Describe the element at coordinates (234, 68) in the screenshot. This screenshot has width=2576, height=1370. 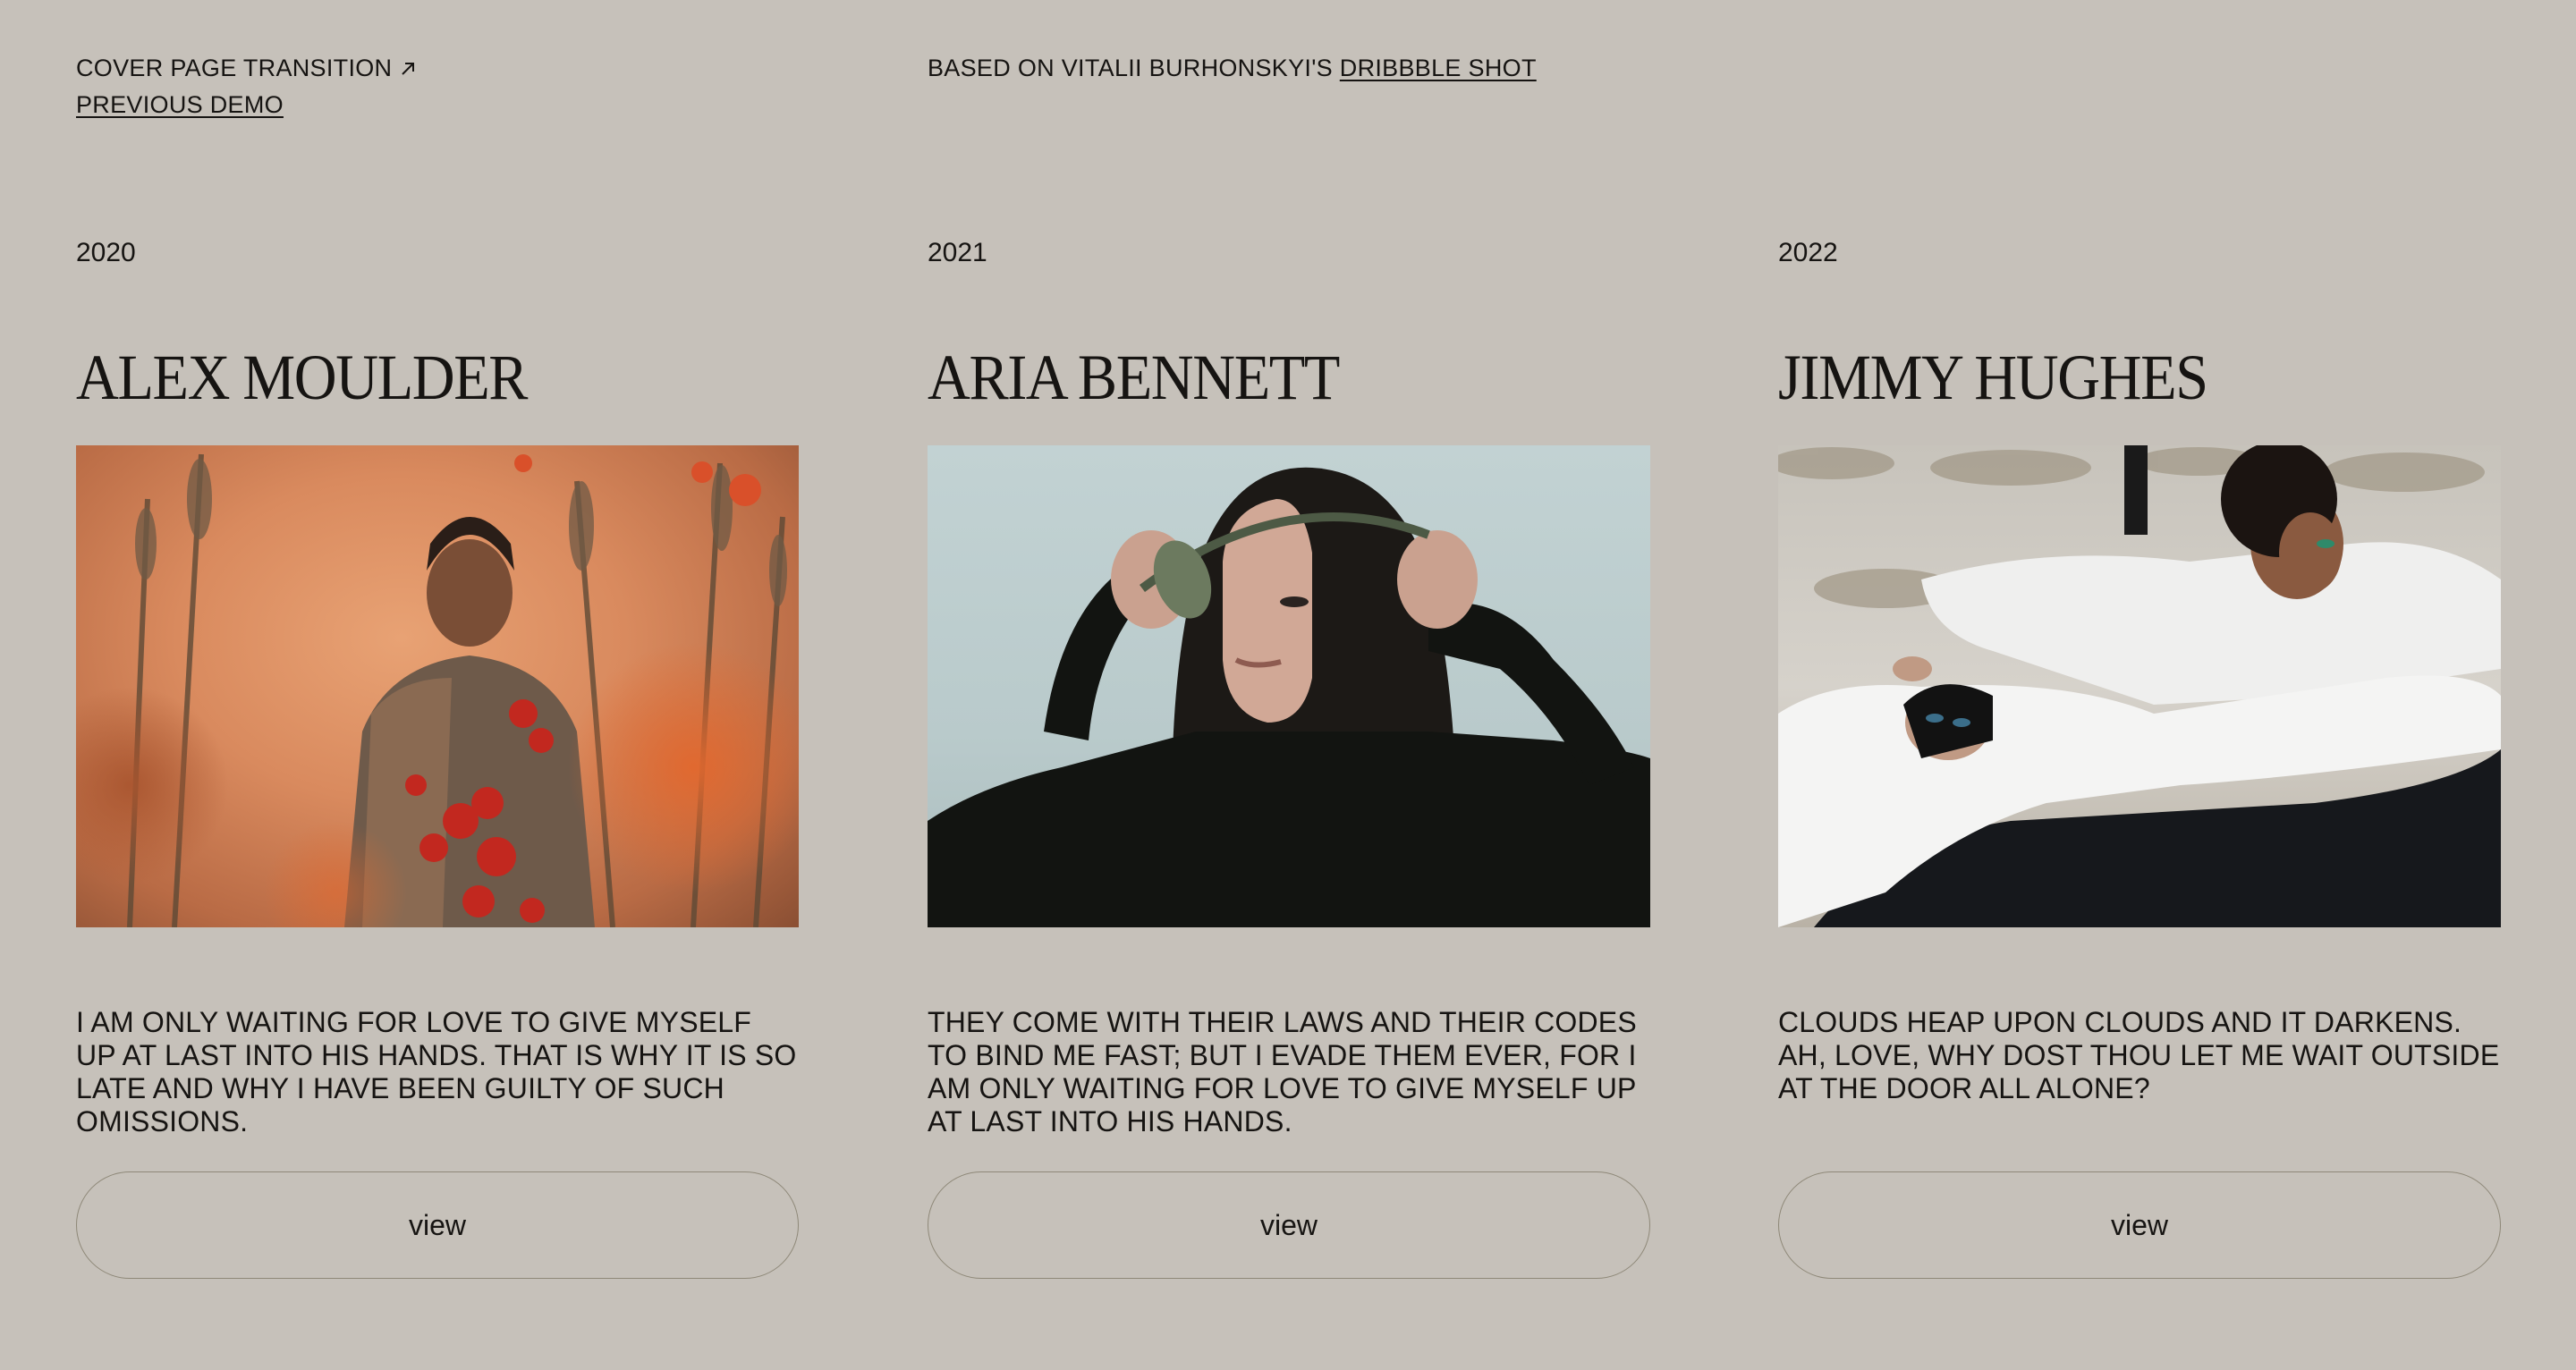
I see `cover-page-transition-label: COVER PAGE TRANSITION` at that location.